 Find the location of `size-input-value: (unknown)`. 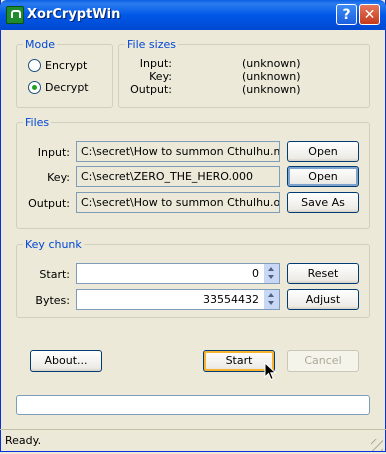

size-input-value: (unknown) is located at coordinates (271, 63).